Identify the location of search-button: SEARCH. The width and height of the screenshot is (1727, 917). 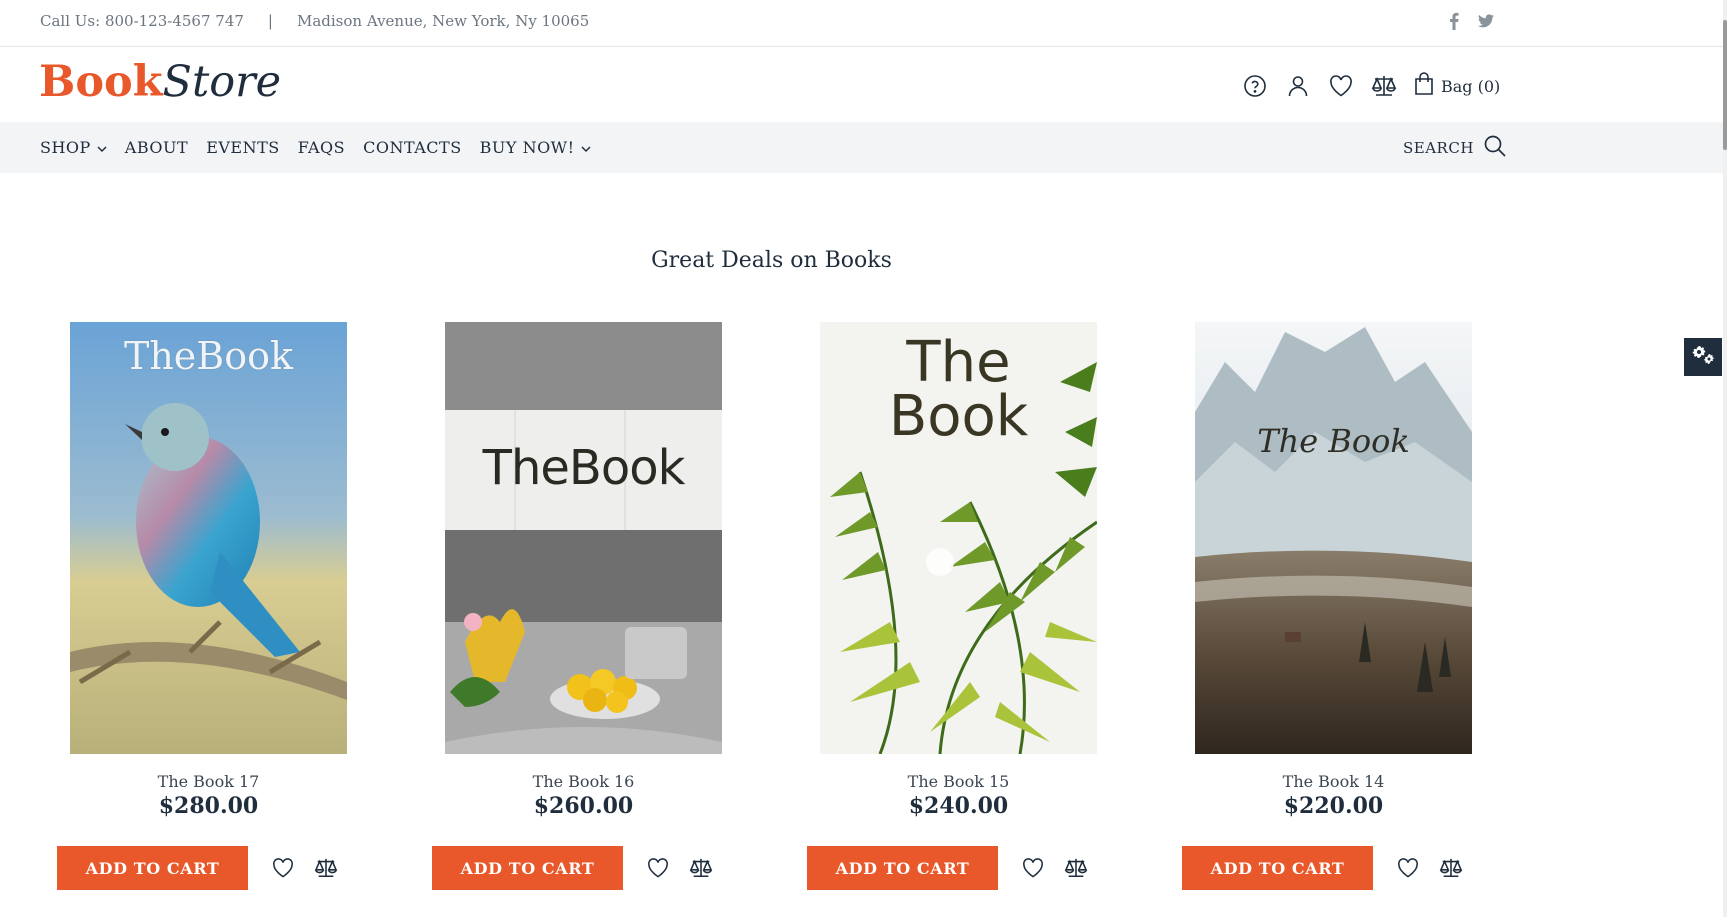
(1454, 147).